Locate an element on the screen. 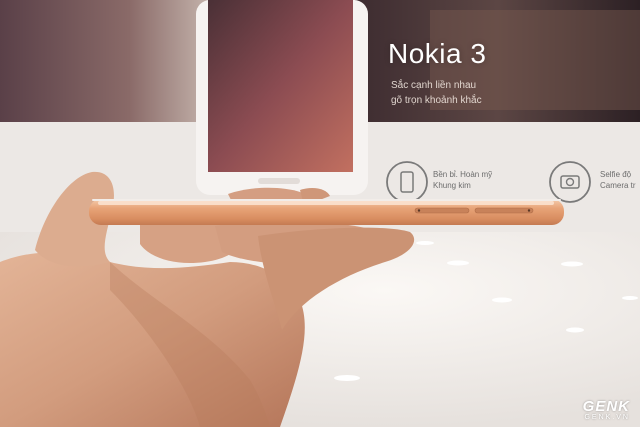 This screenshot has width=640, height=427. sim-tray-slot is located at coordinates (442, 210).